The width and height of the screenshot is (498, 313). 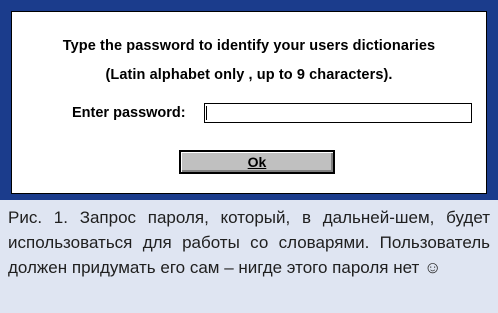 I want to click on ok-button: Ok, so click(x=257, y=162).